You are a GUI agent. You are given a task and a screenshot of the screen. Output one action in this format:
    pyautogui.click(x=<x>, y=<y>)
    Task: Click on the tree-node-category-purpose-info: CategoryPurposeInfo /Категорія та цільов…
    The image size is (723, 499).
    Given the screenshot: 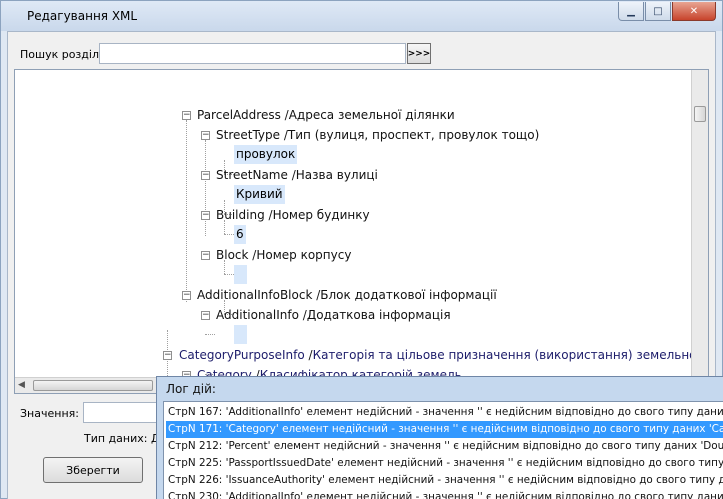 What is the action you would take?
    pyautogui.click(x=444, y=355)
    